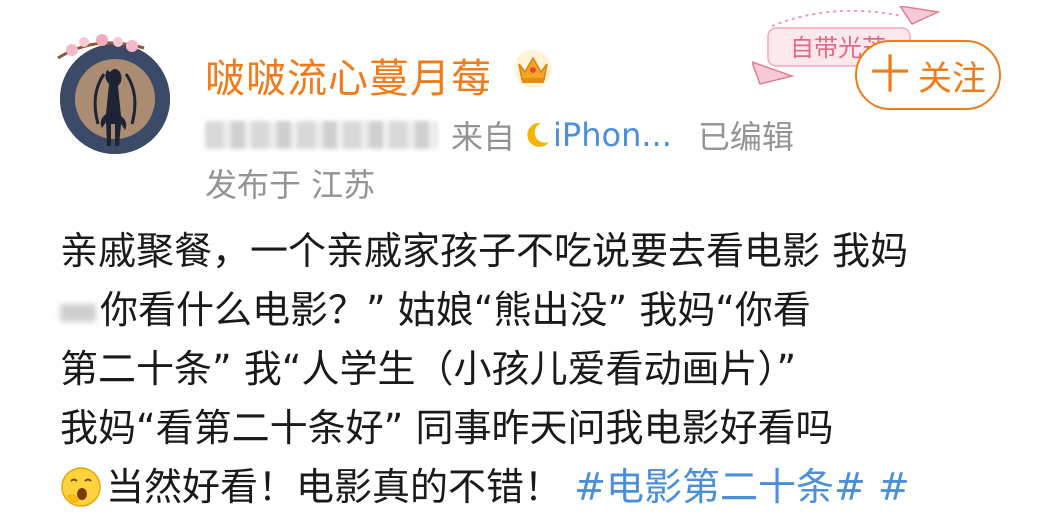  Describe the element at coordinates (348, 75) in the screenshot. I see `username: 啵啵流心蔓月莓` at that location.